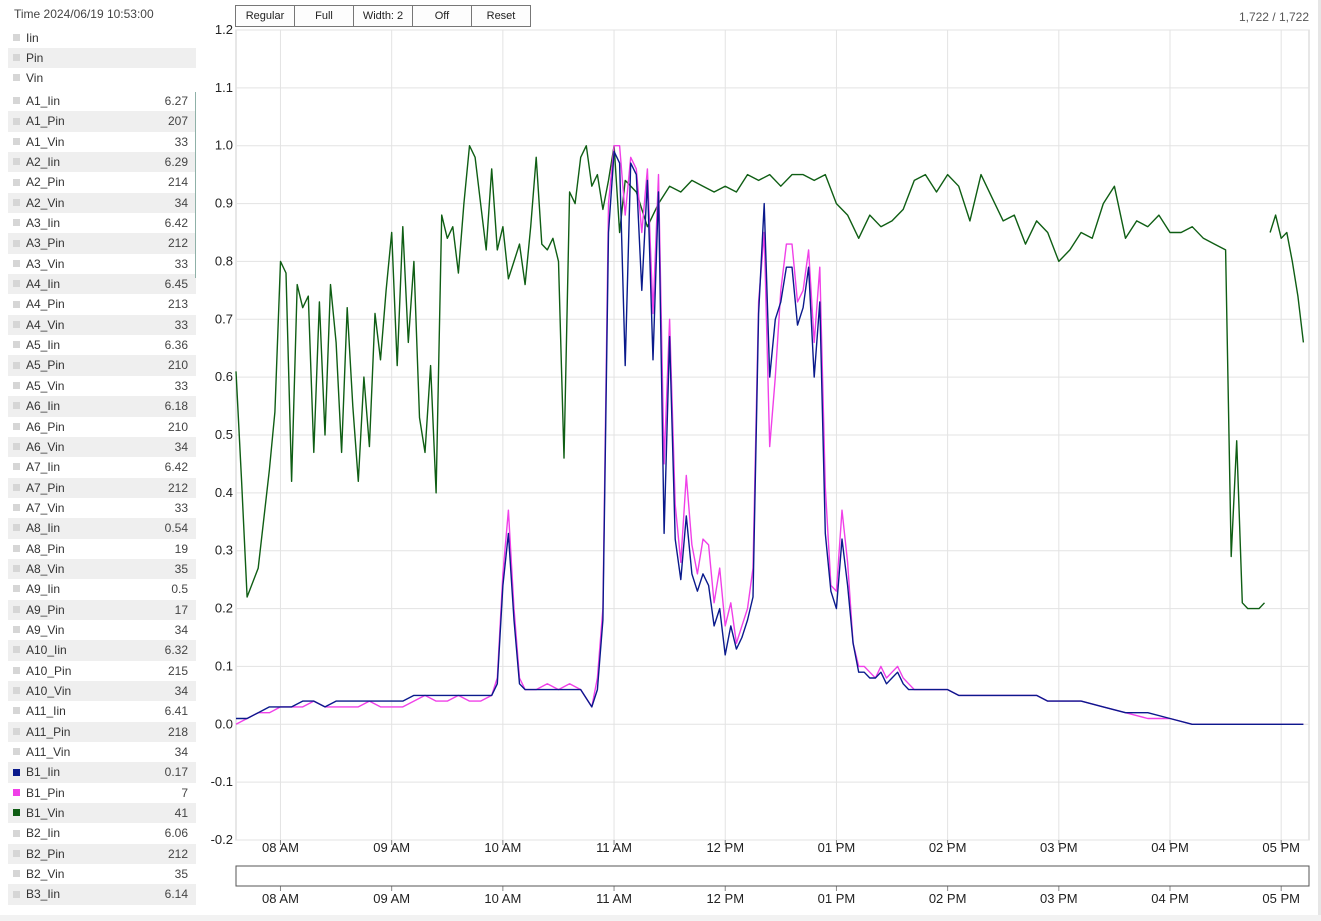  What do you see at coordinates (772, 876) in the screenshot?
I see `range-navigator` at bounding box center [772, 876].